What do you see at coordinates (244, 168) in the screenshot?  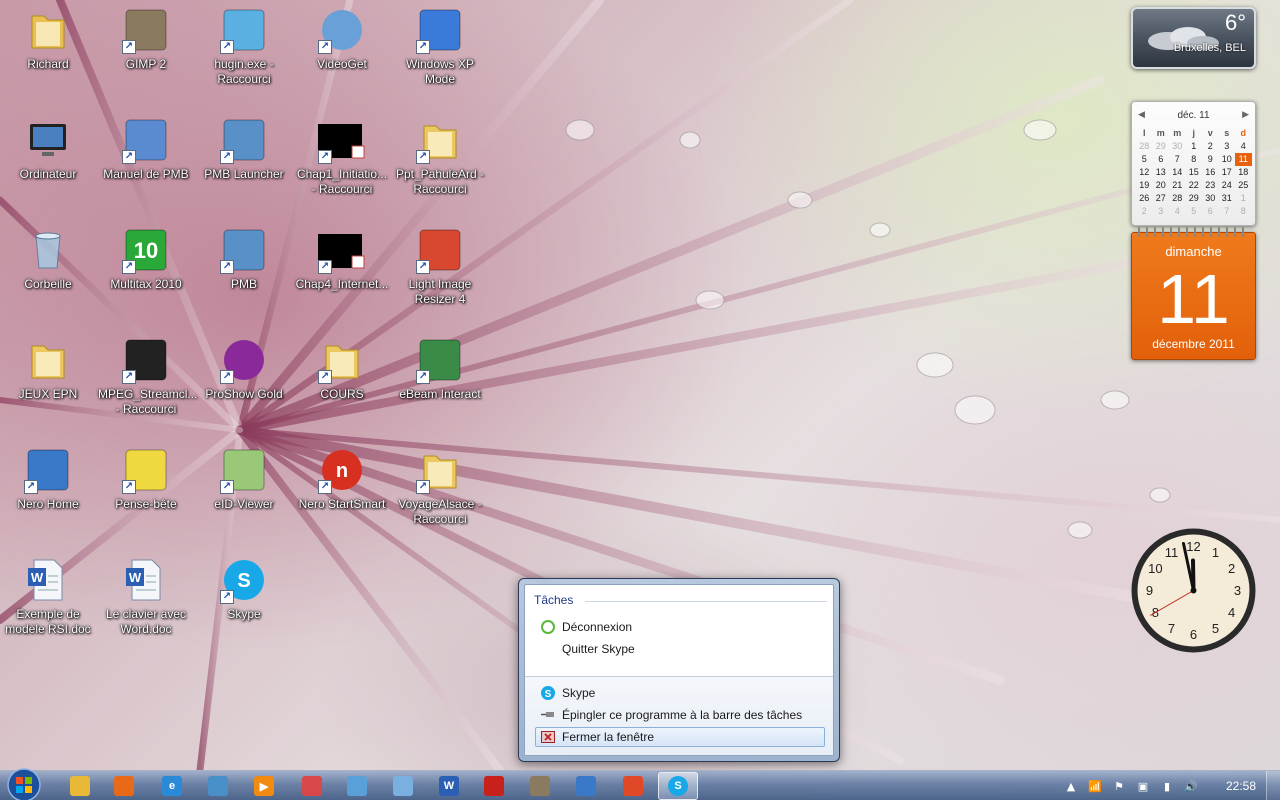 I see `desktop-icon: ↗ PMB Launcher` at bounding box center [244, 168].